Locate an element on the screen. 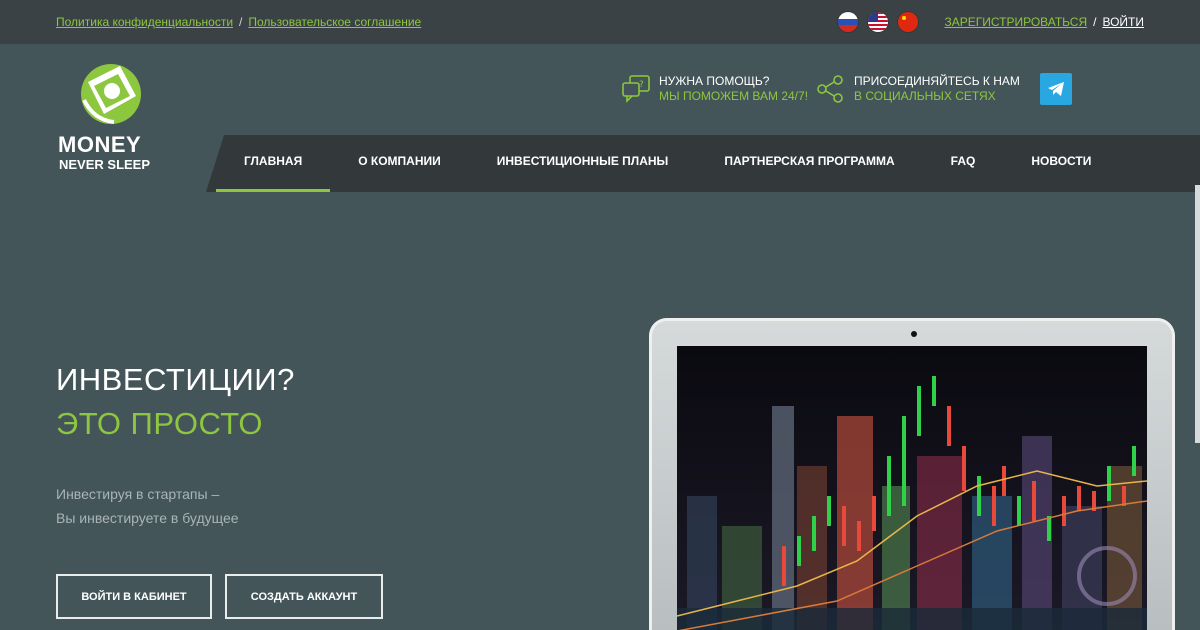 This screenshot has height=630, width=1200. nav-item: ИНВЕСТИЦИОННЫЕ ПЛАНЫ is located at coordinates (583, 163).